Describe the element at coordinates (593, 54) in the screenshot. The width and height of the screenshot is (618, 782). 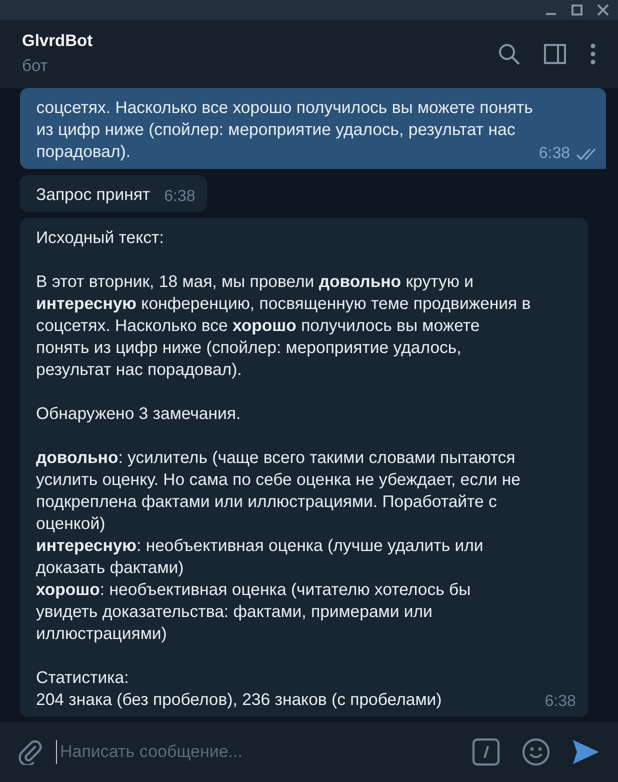
I see `more-icon` at that location.